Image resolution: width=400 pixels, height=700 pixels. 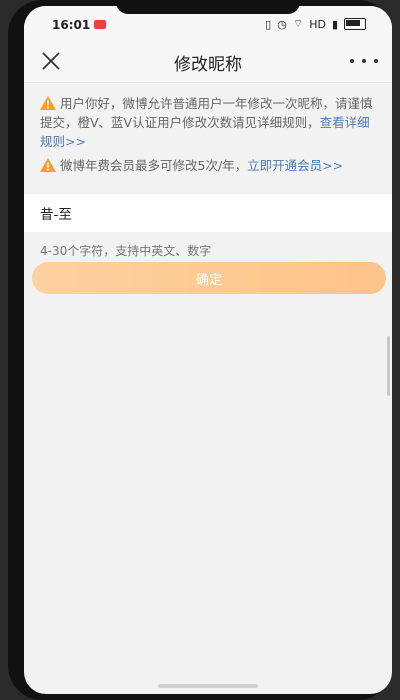 I want to click on network-label: HD, so click(x=317, y=24).